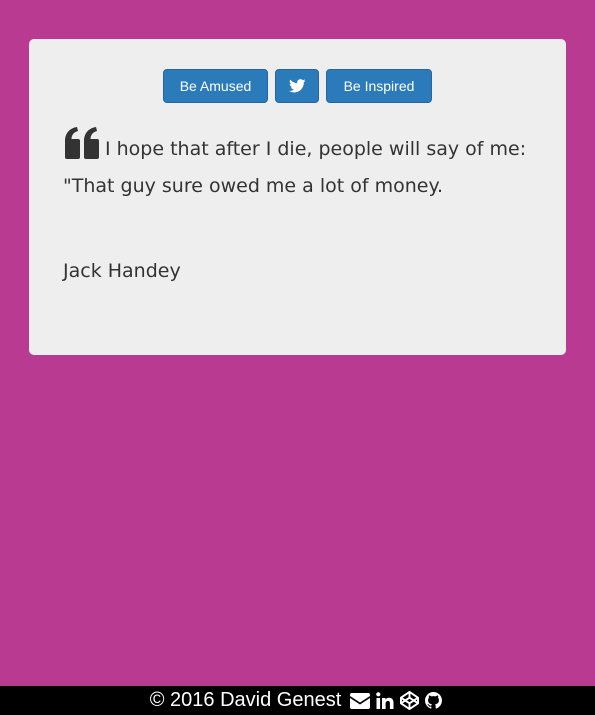 This screenshot has height=715, width=595. Describe the element at coordinates (360, 700) in the screenshot. I see `envelope-icon` at that location.